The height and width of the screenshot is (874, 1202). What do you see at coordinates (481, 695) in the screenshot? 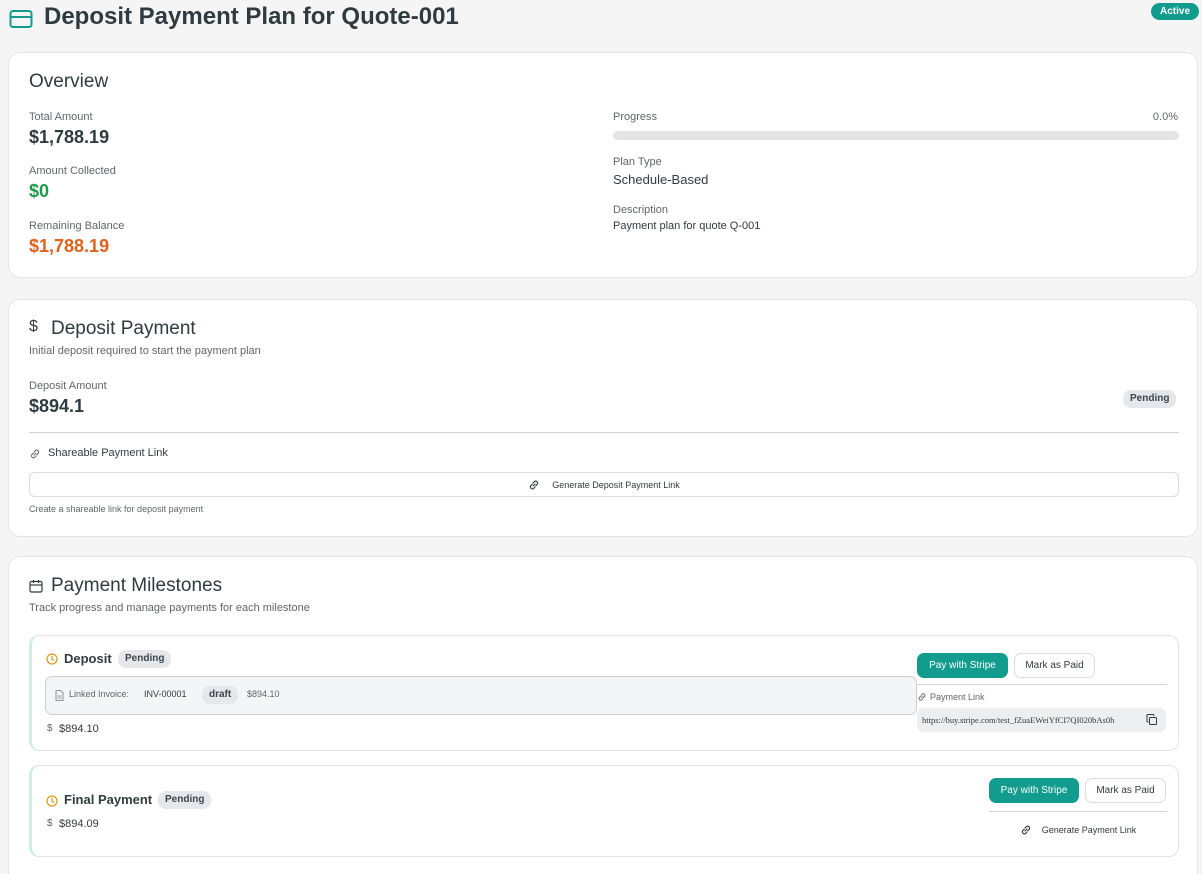
I see `linked-invoice-box: Linked Invoice: INV-00001 draft $894.10` at bounding box center [481, 695].